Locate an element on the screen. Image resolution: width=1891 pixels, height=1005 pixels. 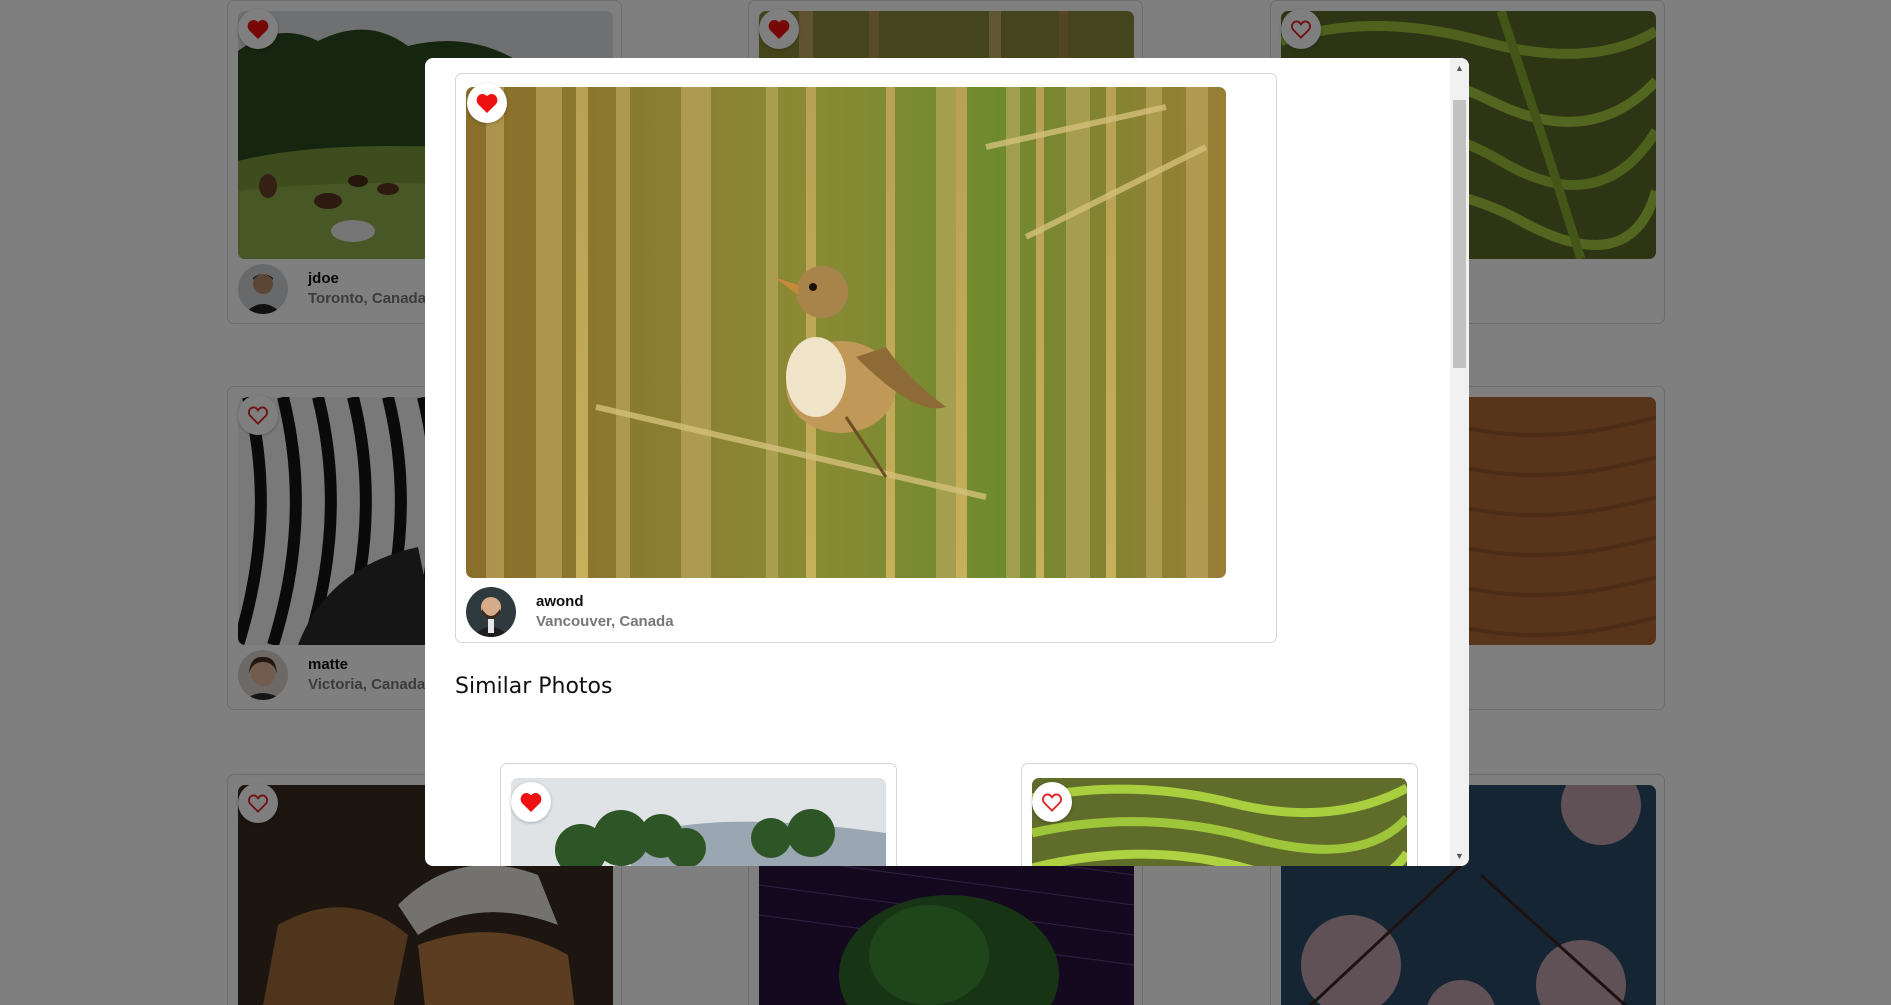
author-info: awond Vancouver, Canada is located at coordinates (570, 612).